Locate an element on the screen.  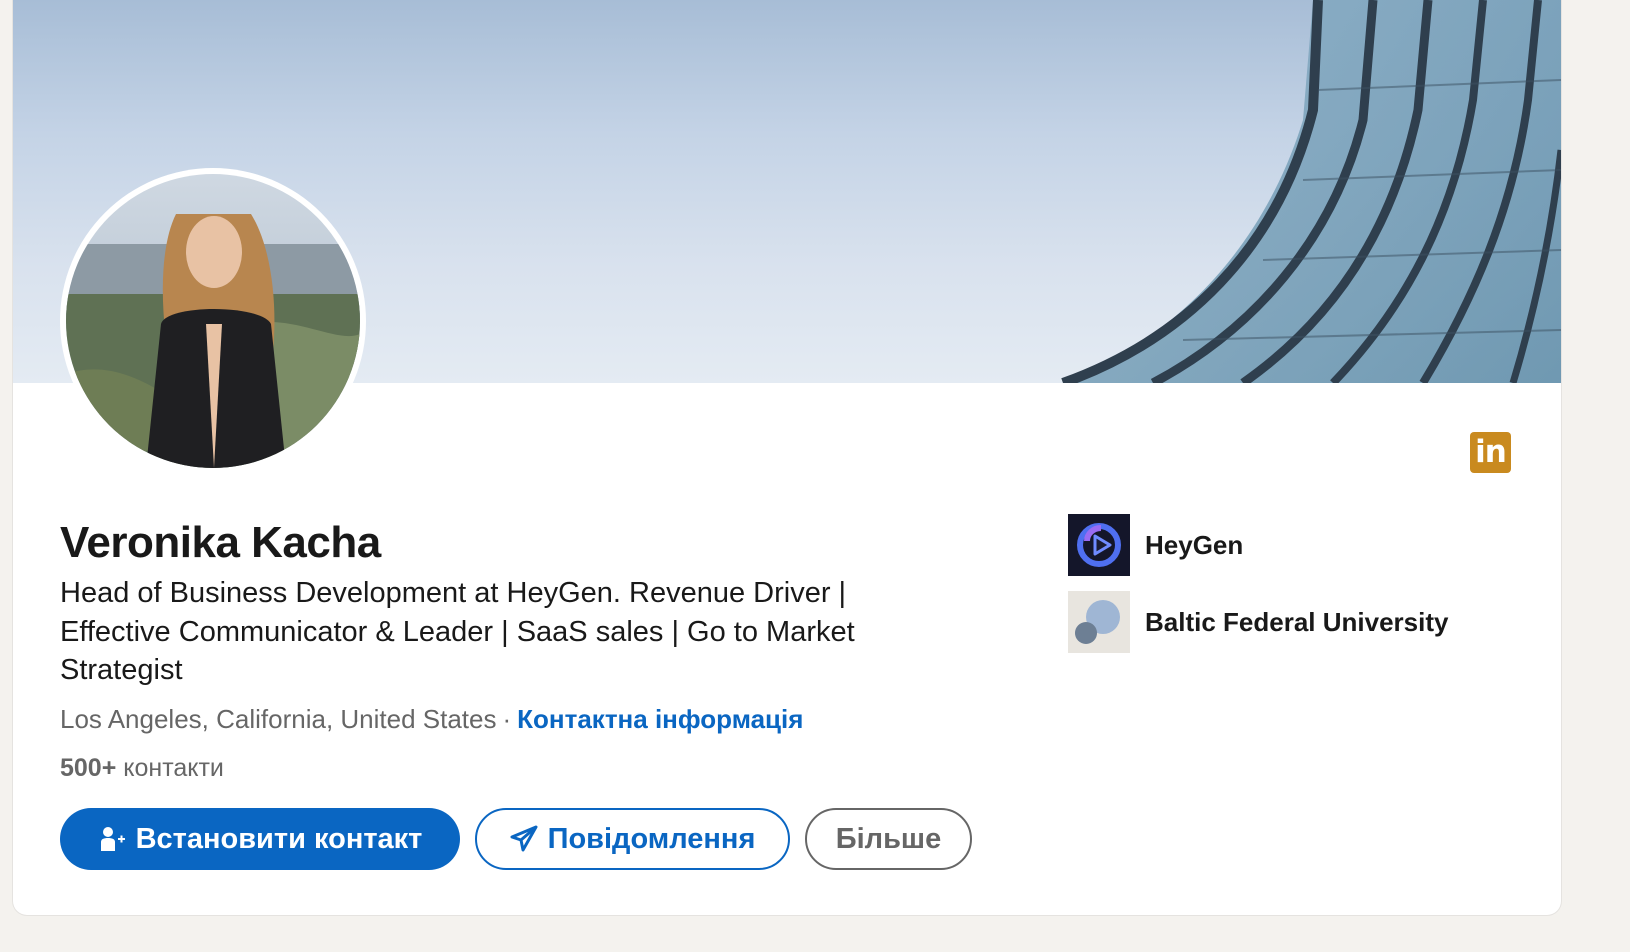
university-logo-icon is located at coordinates (1099, 622).